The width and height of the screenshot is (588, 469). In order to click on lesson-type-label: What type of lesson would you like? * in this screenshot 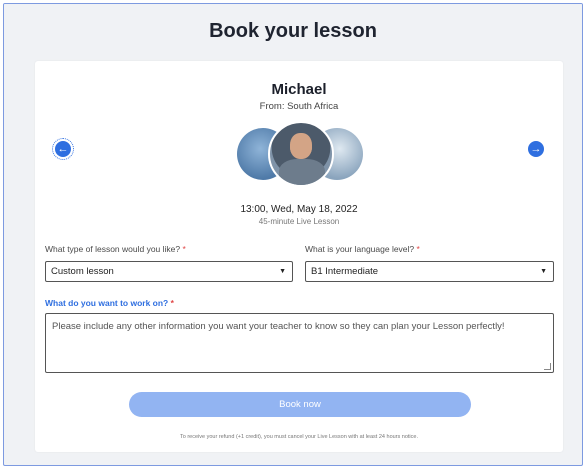, I will do `click(115, 249)`.